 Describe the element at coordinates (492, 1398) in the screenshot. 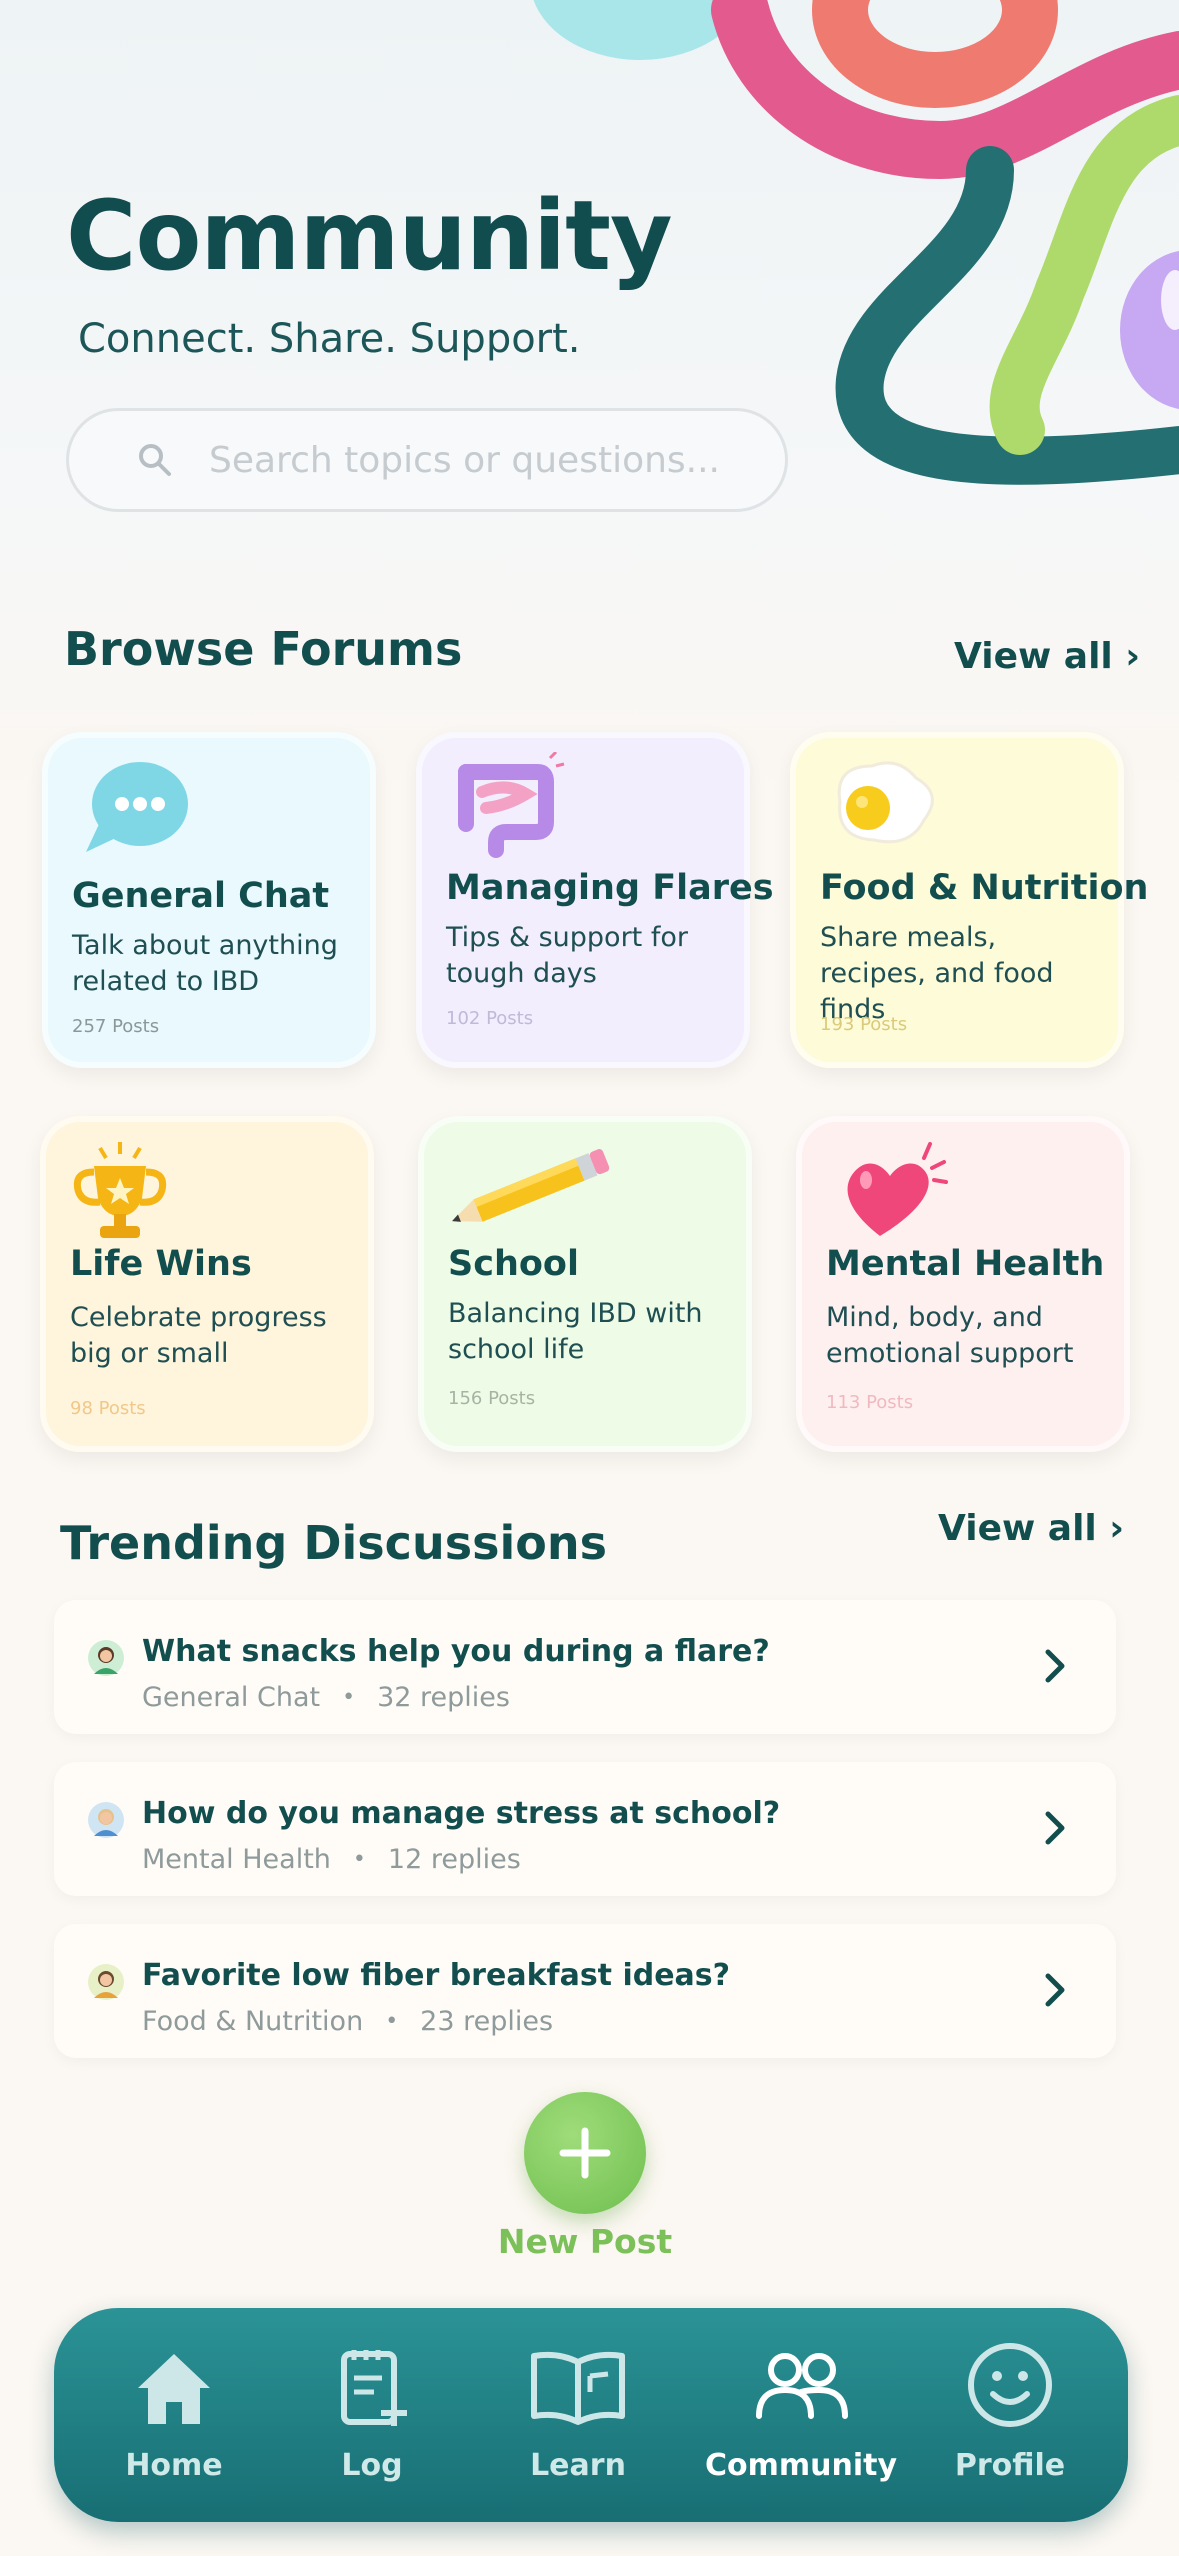

I see `forum-card-post-count: 156 Posts` at that location.